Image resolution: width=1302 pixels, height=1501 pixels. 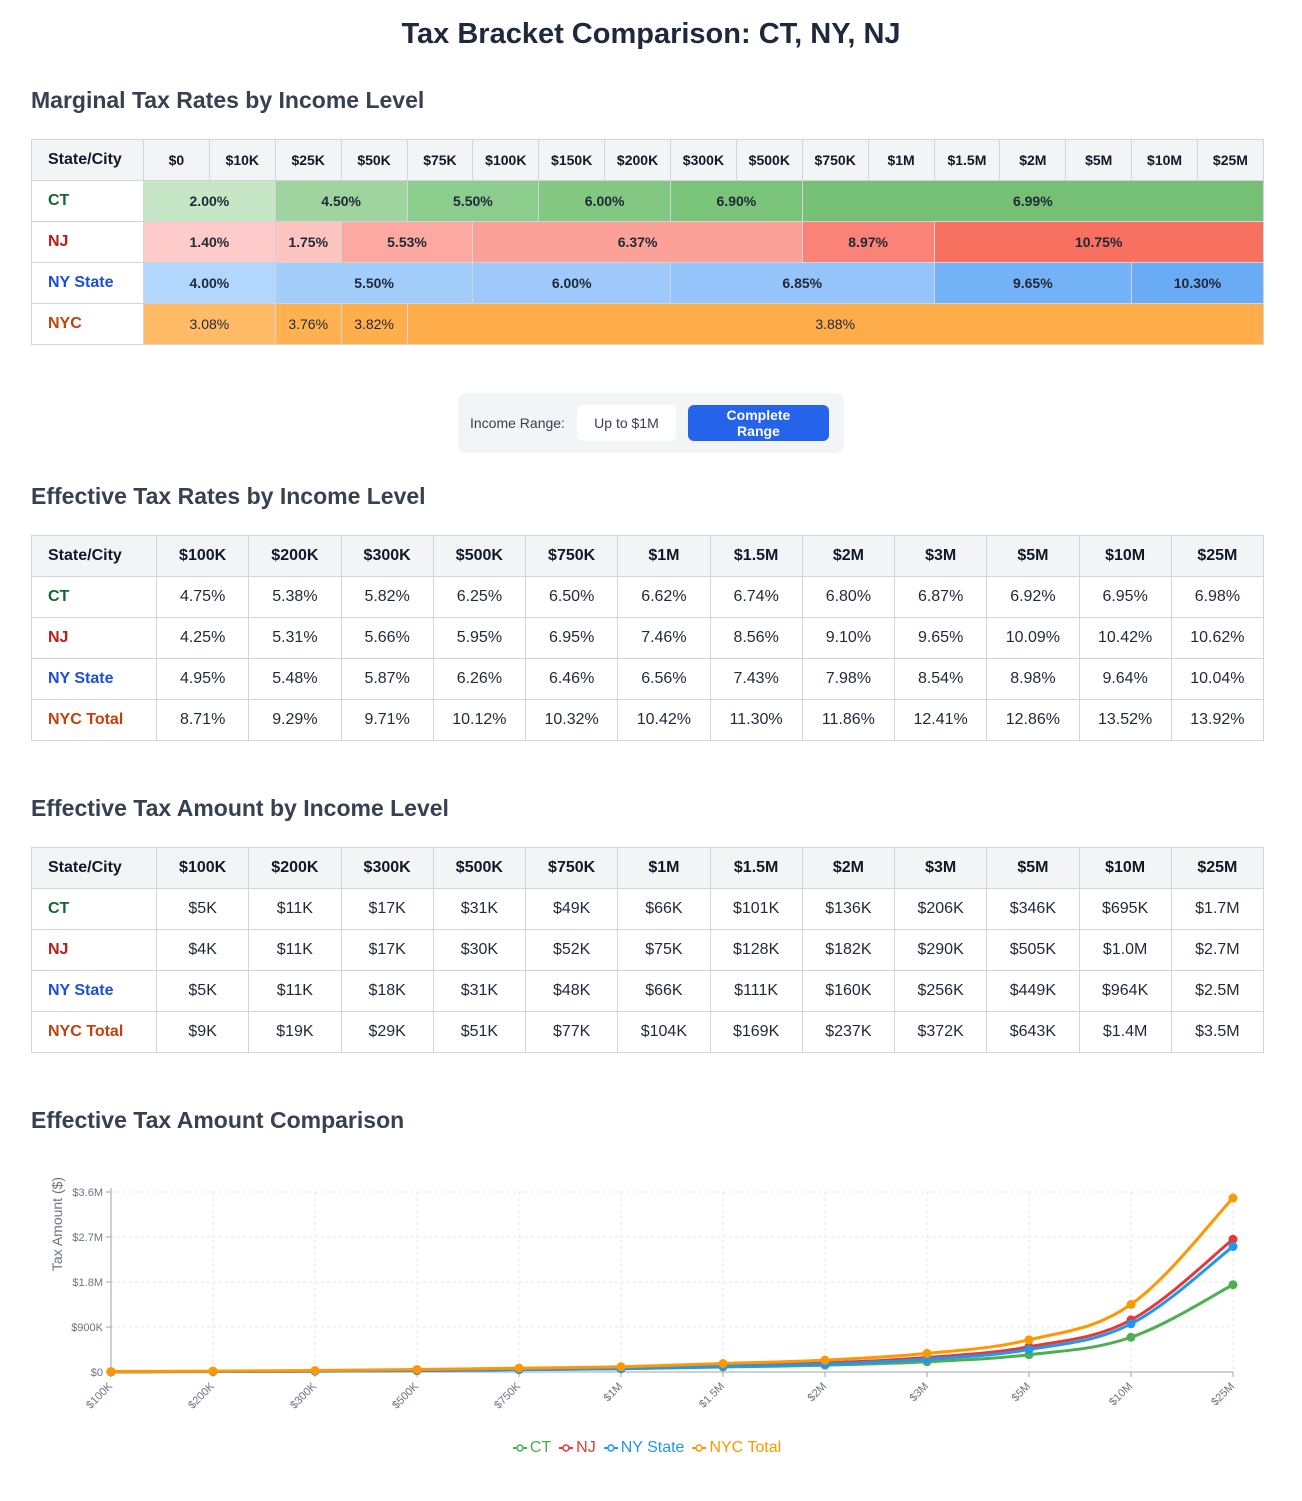 What do you see at coordinates (507, 1395) in the screenshot?
I see `x-tick-label: $750K` at bounding box center [507, 1395].